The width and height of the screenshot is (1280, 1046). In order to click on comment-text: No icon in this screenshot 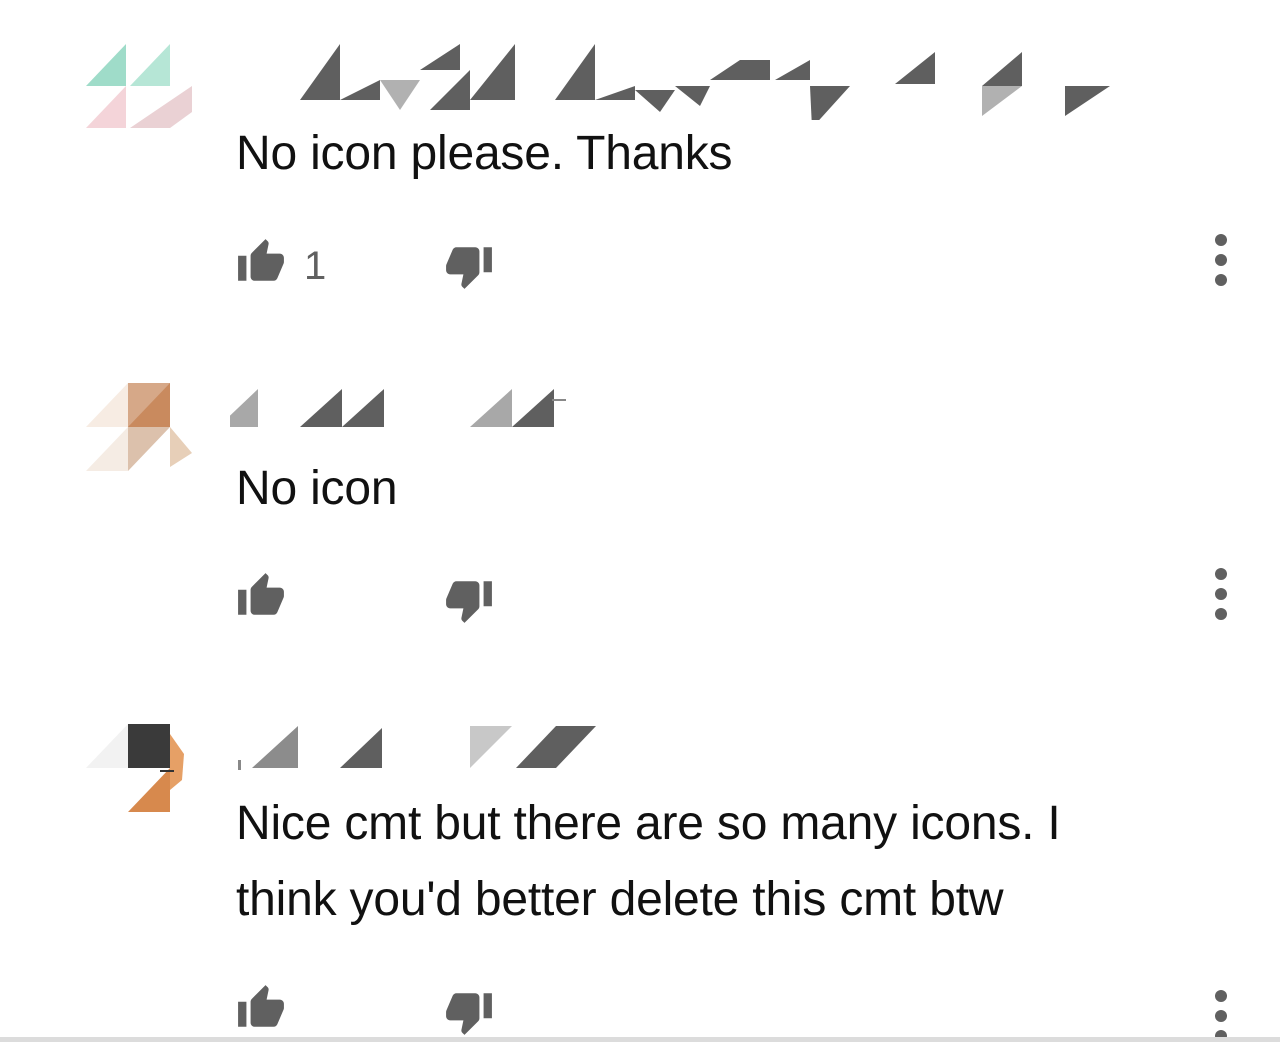, I will do `click(317, 488)`.